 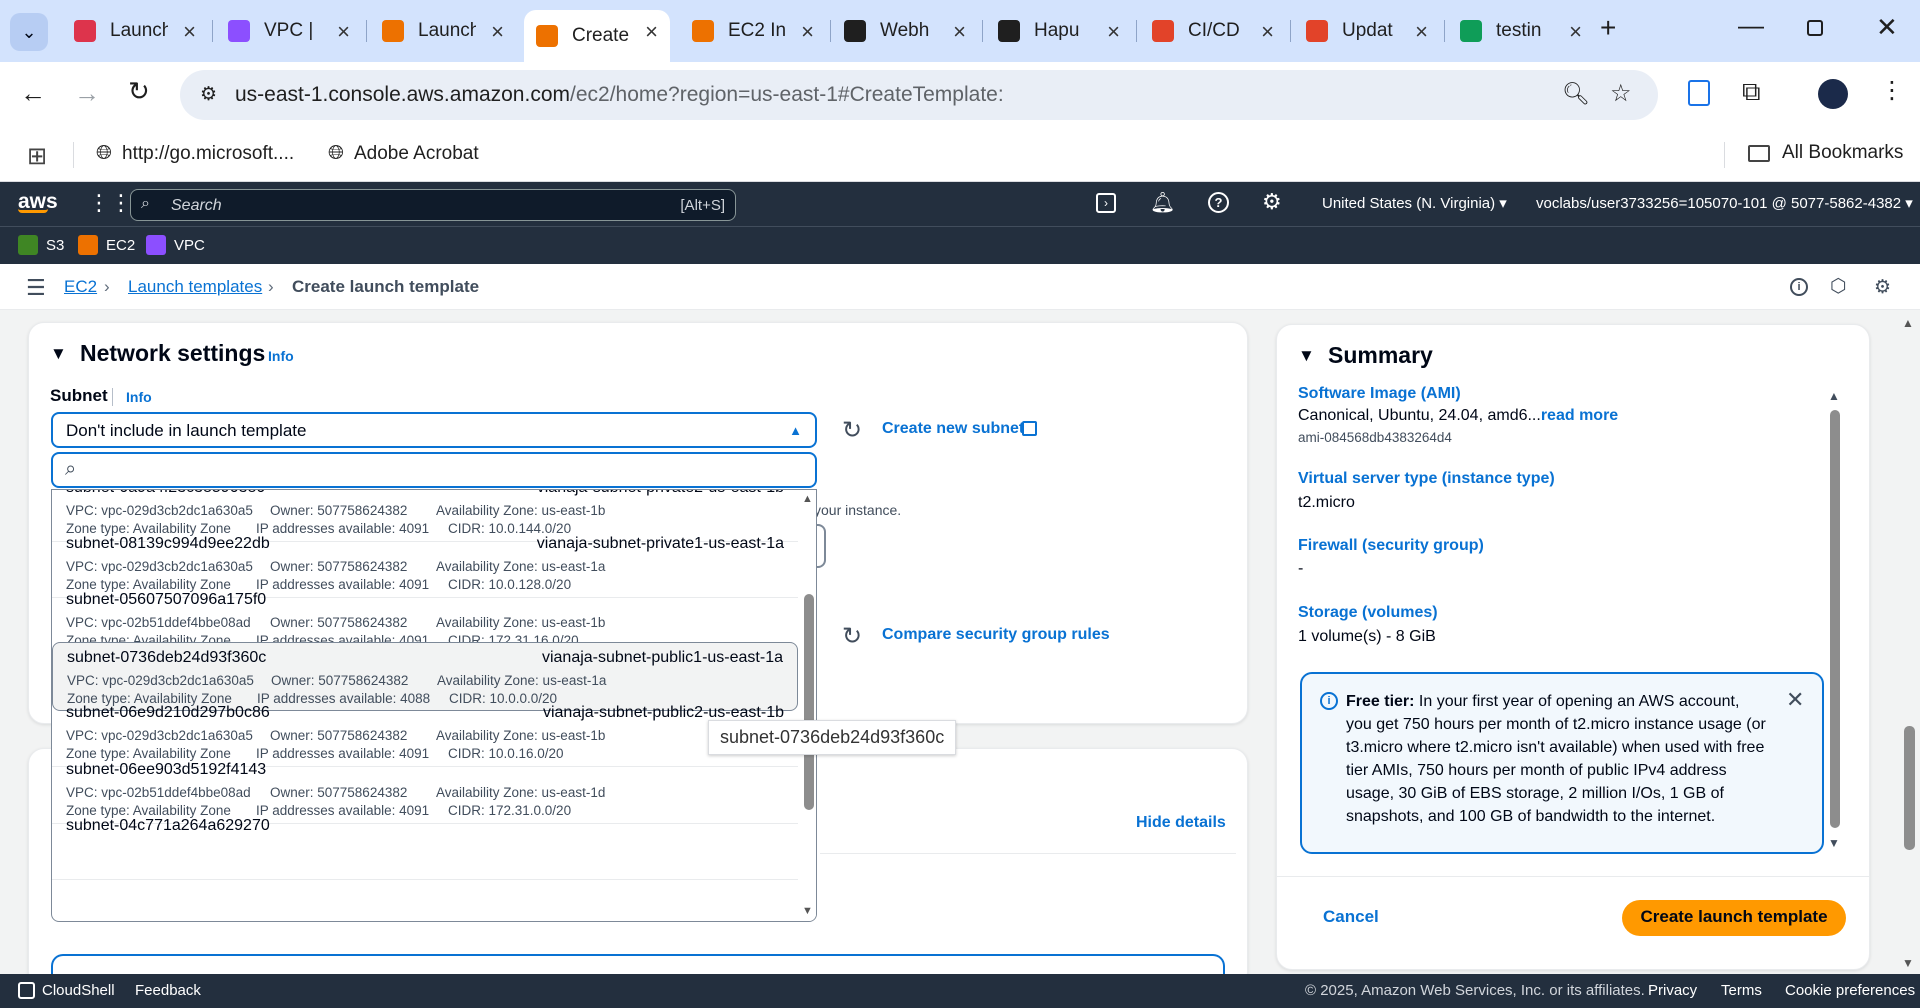 I want to click on storage-label-link: Storage (volumes), so click(x=1368, y=613).